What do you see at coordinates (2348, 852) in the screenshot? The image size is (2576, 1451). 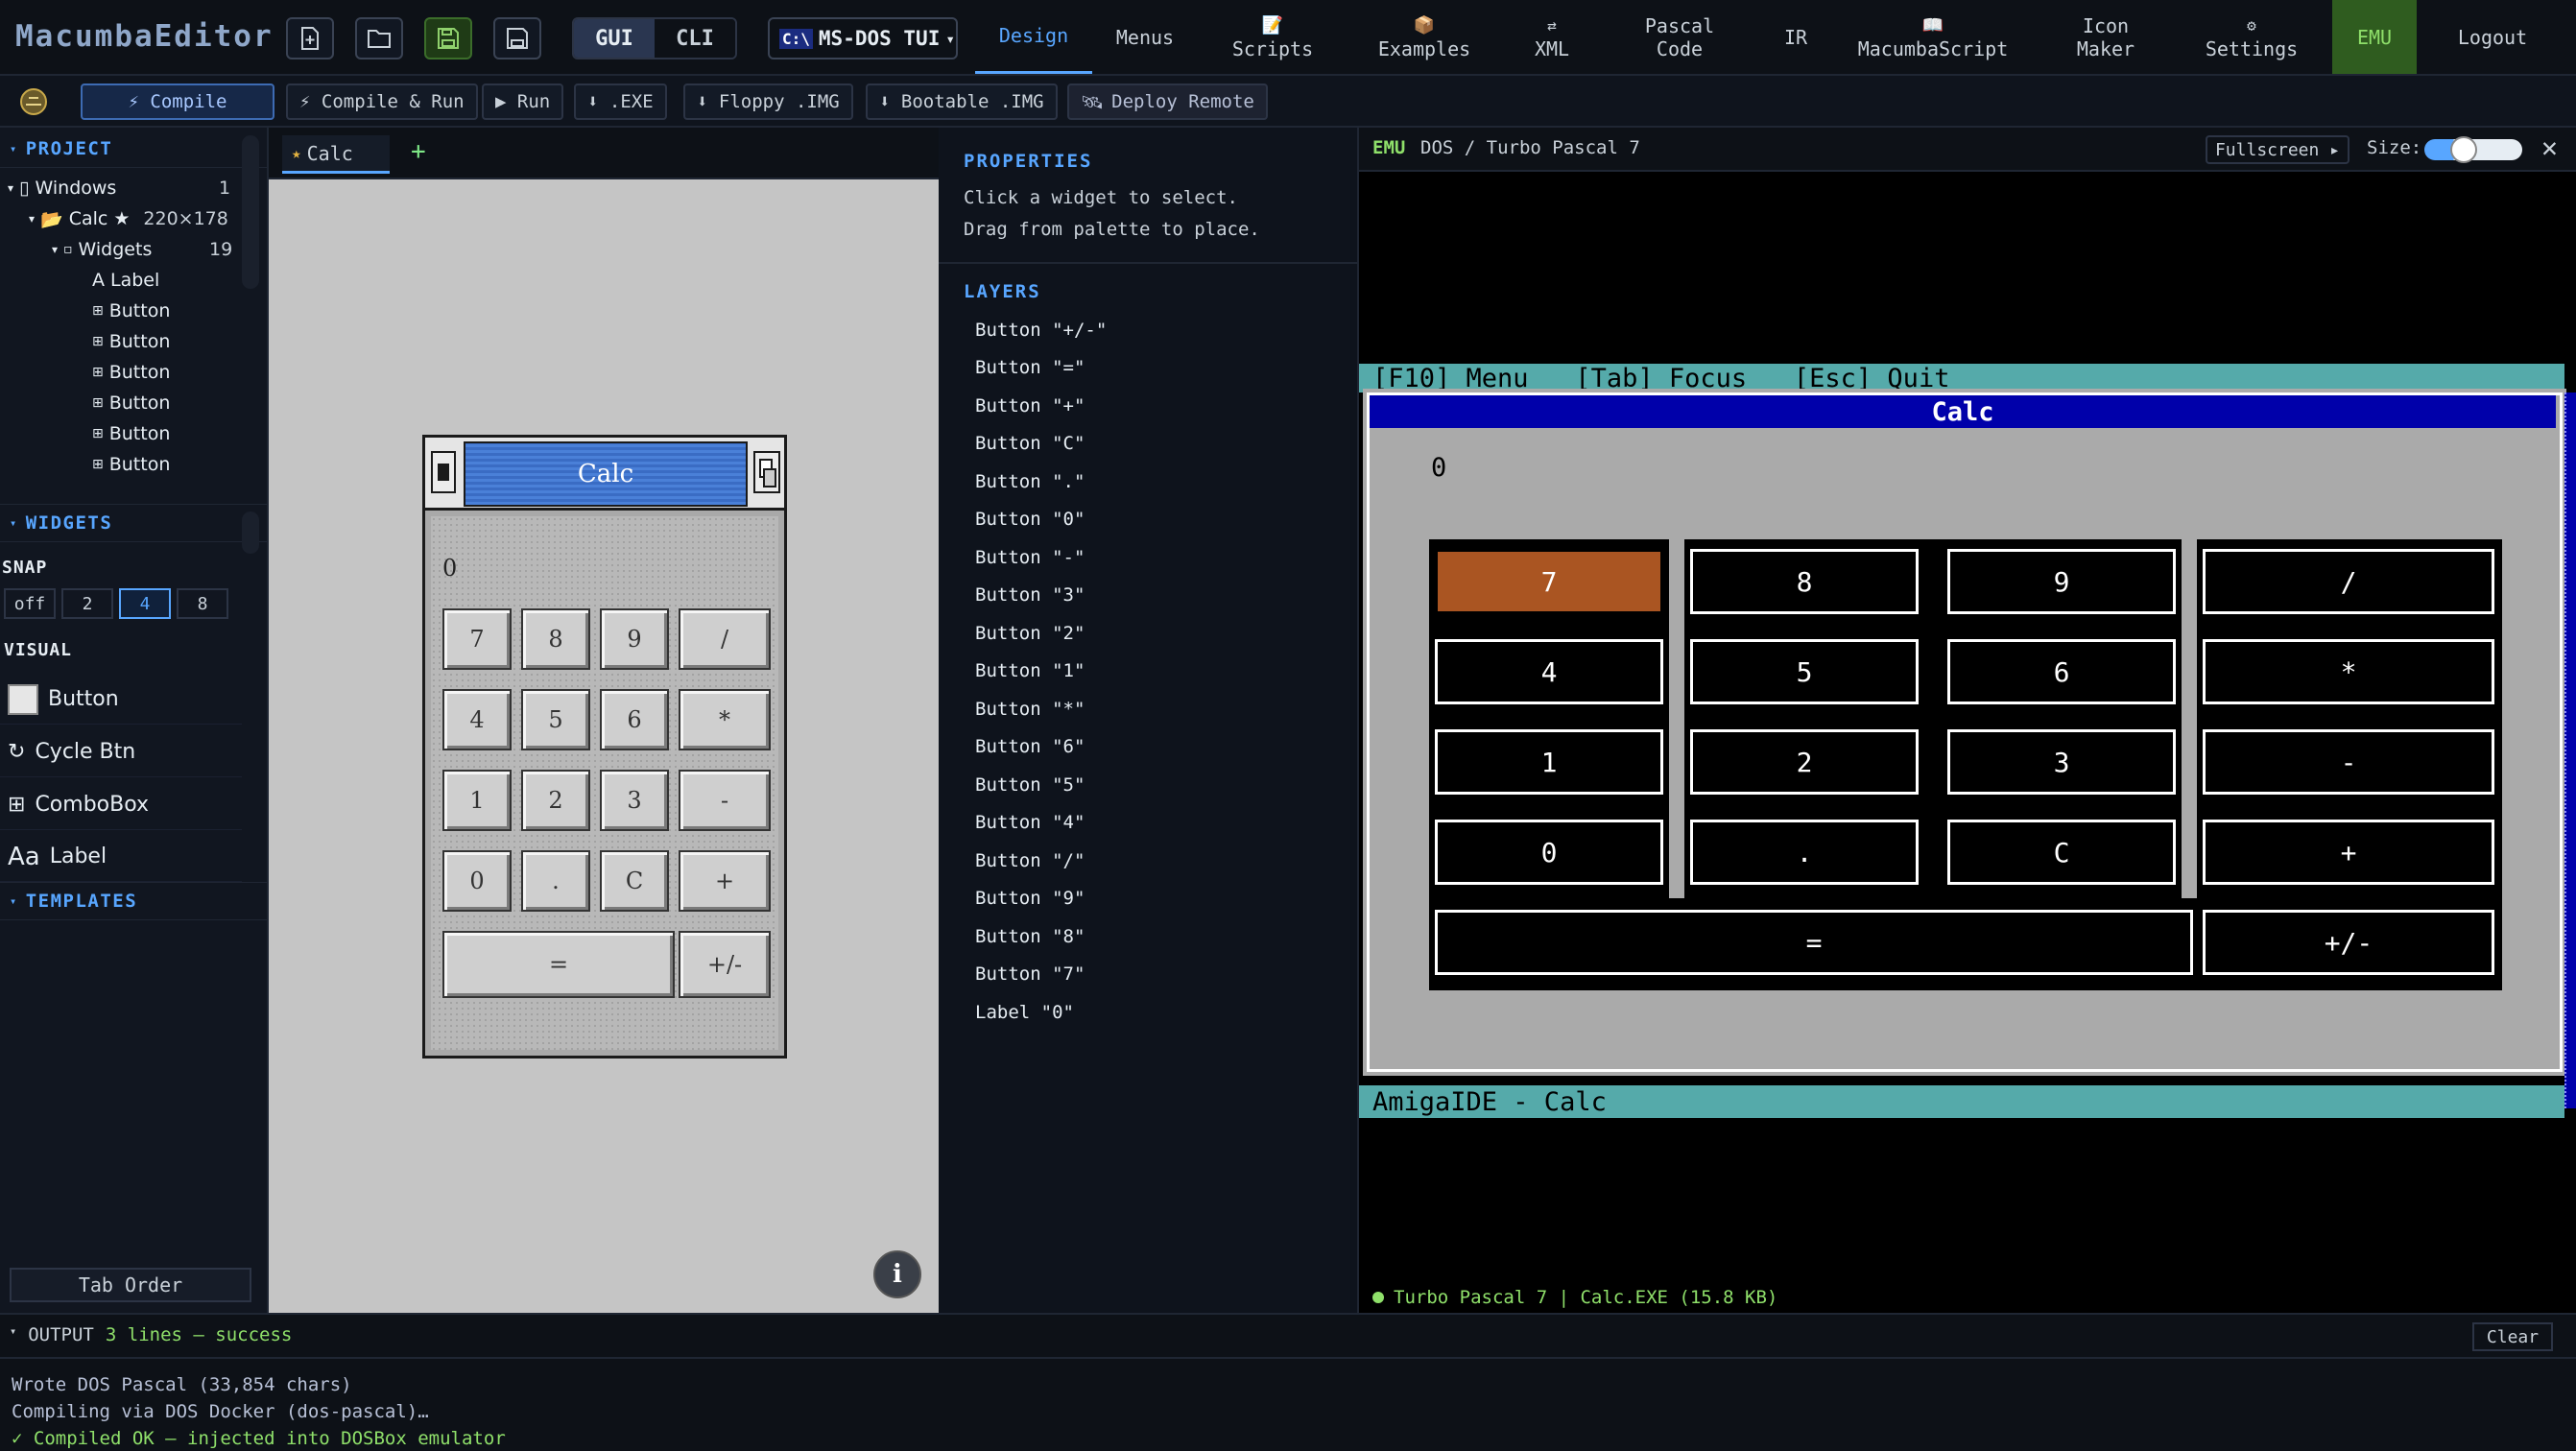 I see `dos-calc-button: +` at bounding box center [2348, 852].